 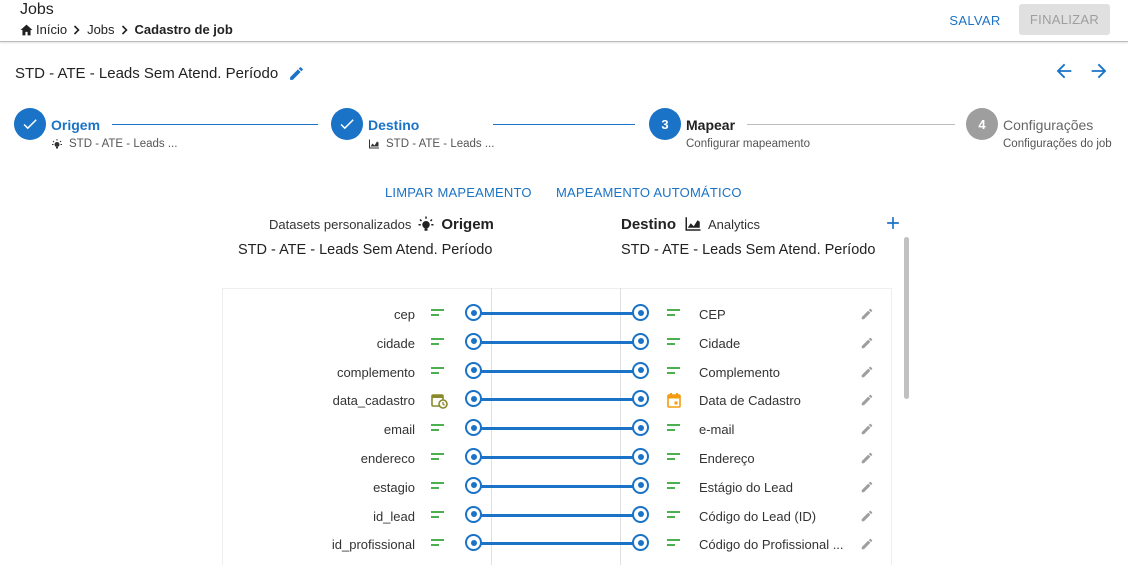 What do you see at coordinates (1057, 144) in the screenshot?
I see `step-sublabel: Configurações do job` at bounding box center [1057, 144].